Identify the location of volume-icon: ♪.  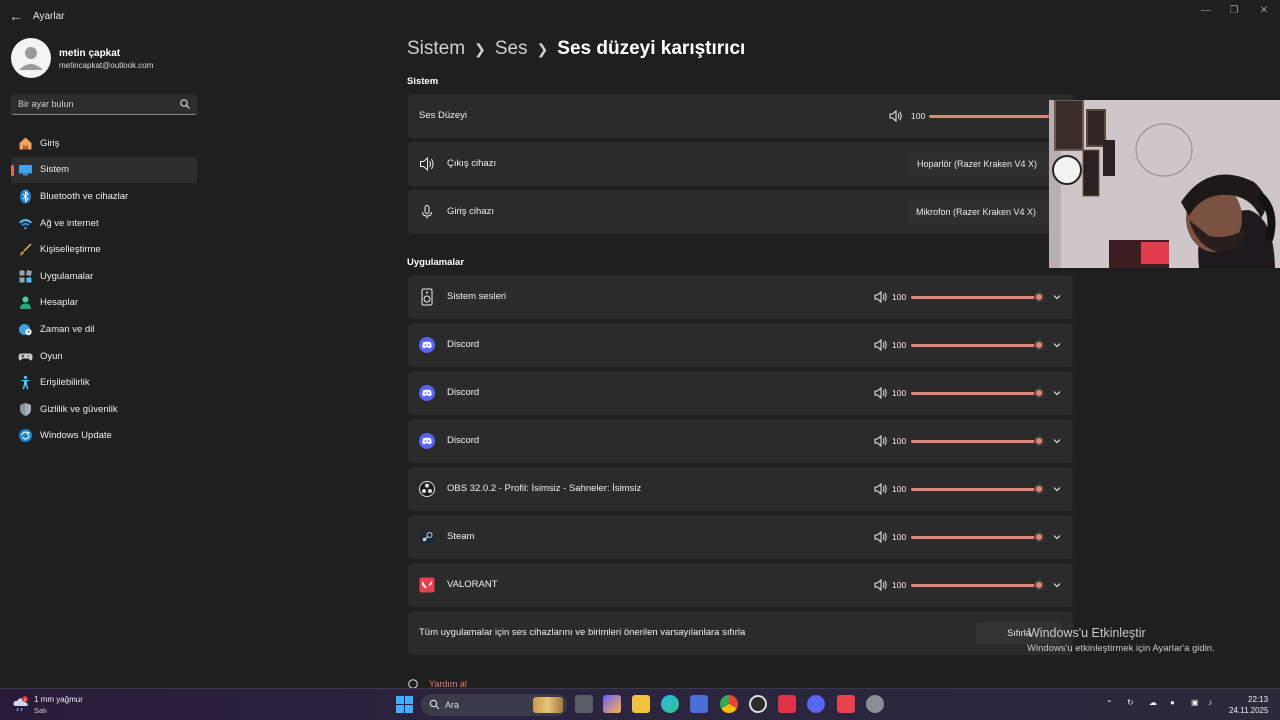
(1210, 702).